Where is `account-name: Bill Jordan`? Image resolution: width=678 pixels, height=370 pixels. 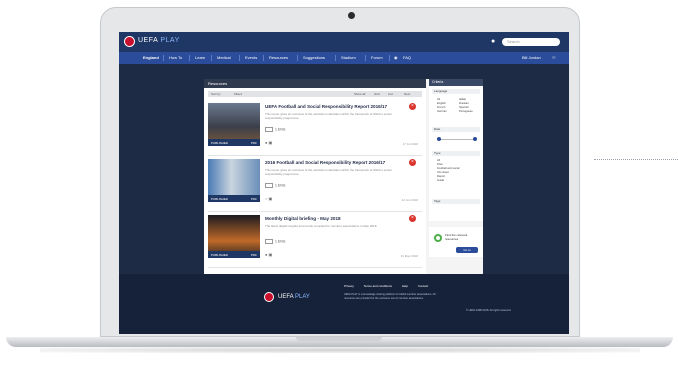 account-name: Bill Jordan is located at coordinates (531, 57).